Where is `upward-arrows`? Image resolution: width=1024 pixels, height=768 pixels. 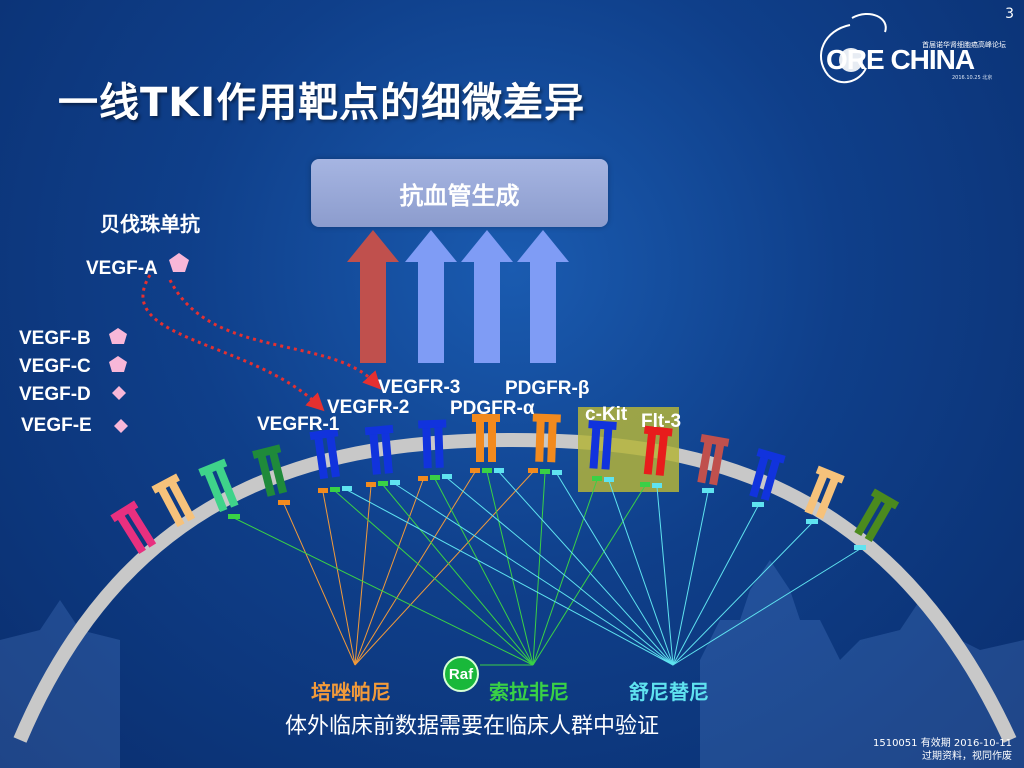 upward-arrows is located at coordinates (458, 296).